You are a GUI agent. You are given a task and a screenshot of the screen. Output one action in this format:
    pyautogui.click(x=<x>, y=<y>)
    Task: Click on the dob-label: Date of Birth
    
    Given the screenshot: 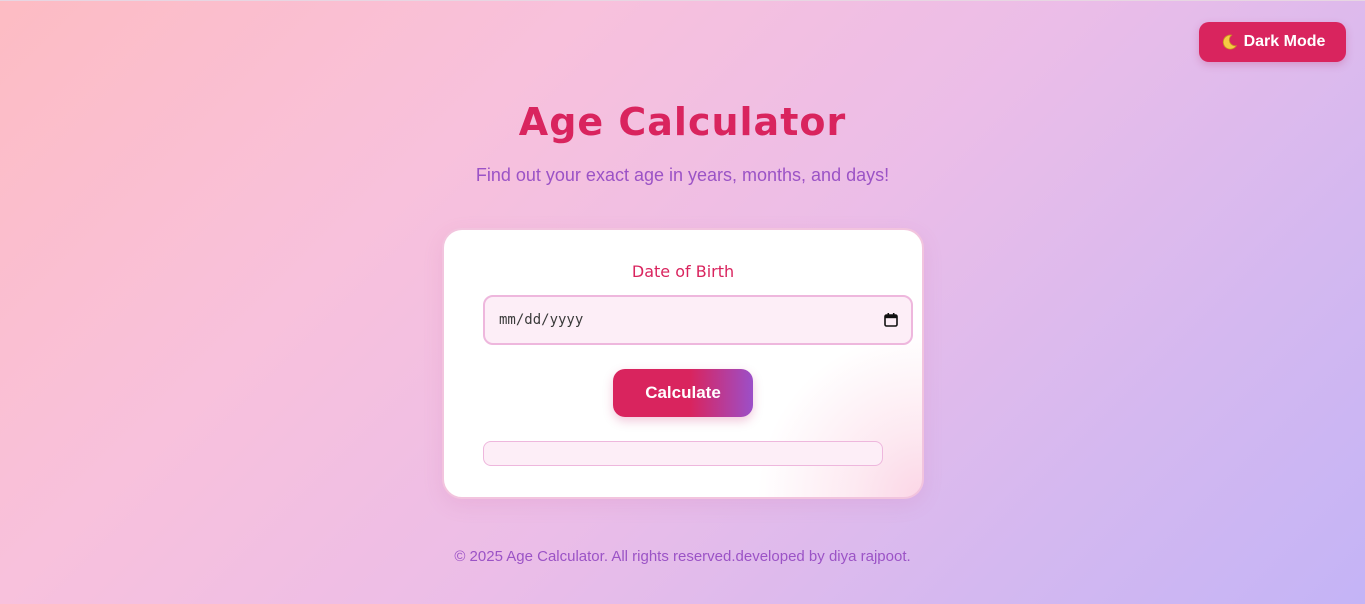 What is the action you would take?
    pyautogui.click(x=683, y=271)
    